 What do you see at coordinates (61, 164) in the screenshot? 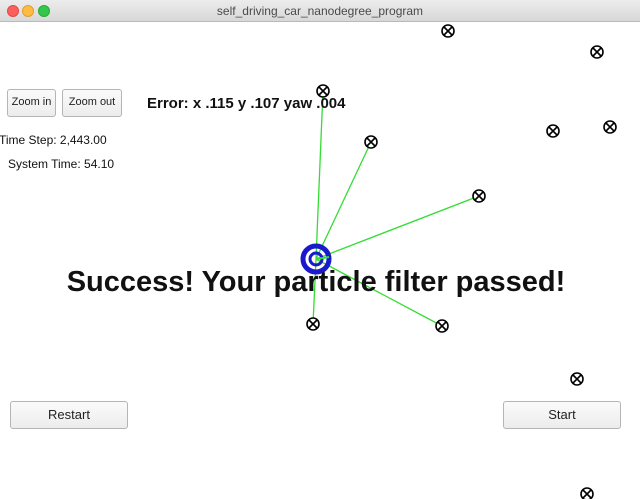
I see `system-time-readout: System Time: 54.10` at bounding box center [61, 164].